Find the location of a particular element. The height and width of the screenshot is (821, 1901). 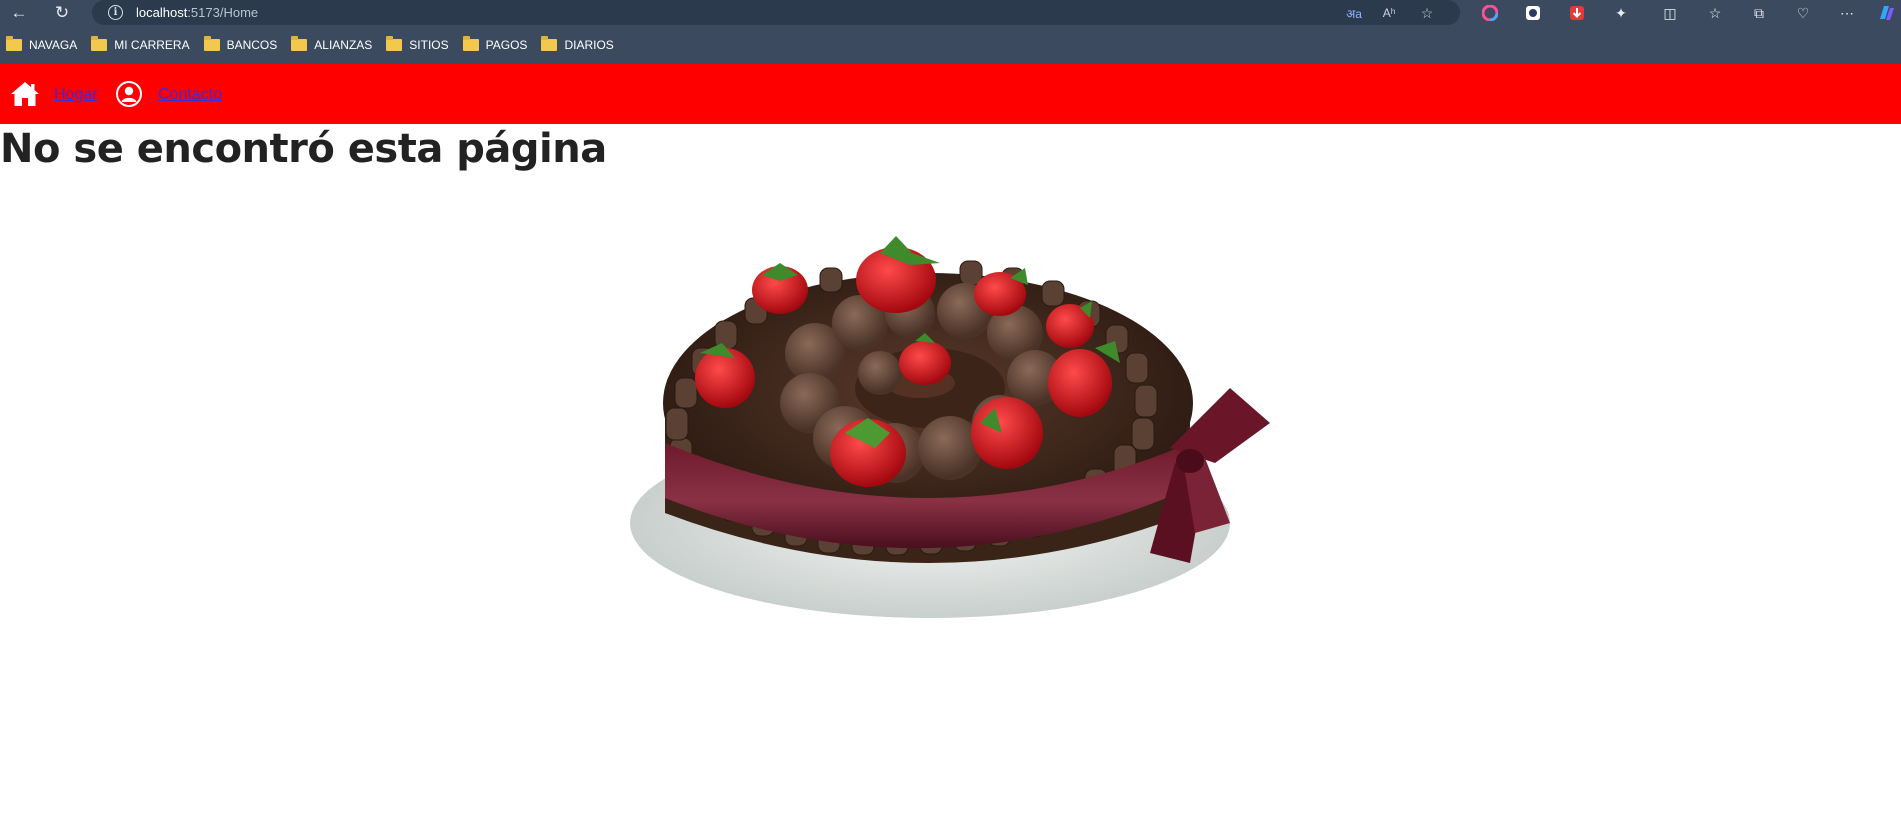

bookmark-label: SITIOS is located at coordinates (429, 45).